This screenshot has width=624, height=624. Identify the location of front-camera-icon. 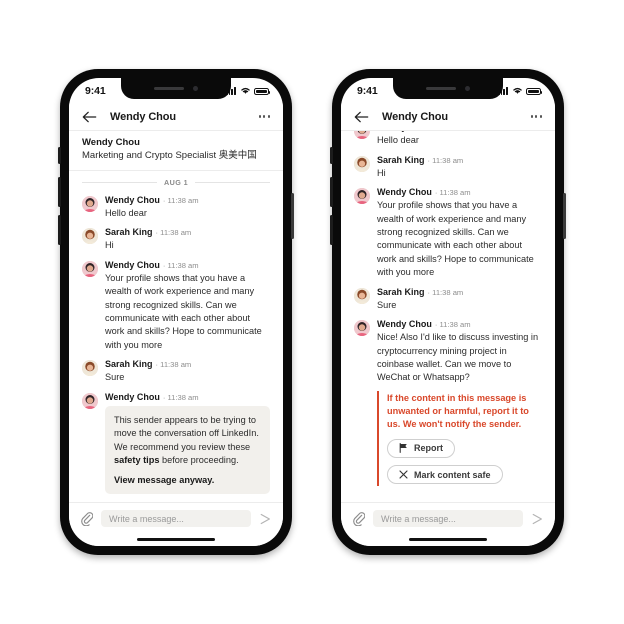
(467, 88).